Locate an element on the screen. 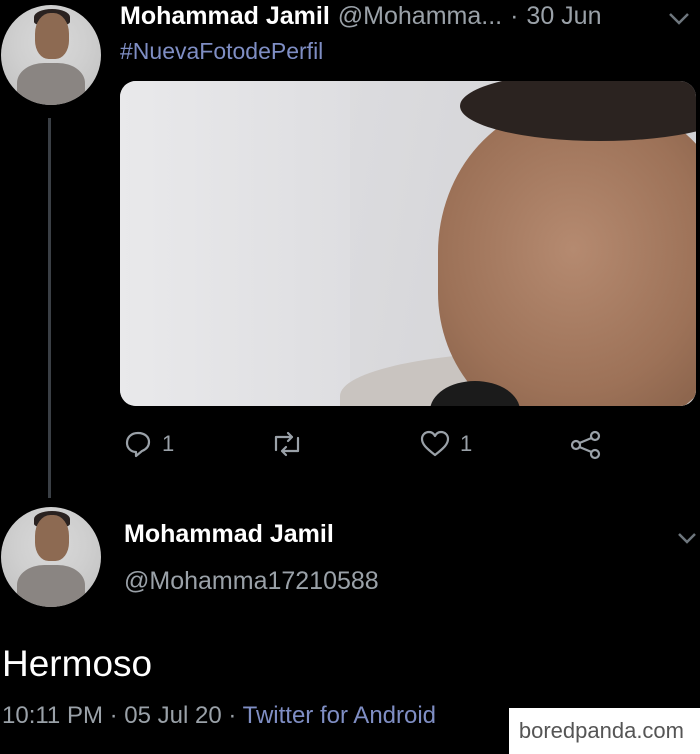 This screenshot has height=754, width=700. hashtag-link: #NuevaFotodePerfil is located at coordinates (221, 51).